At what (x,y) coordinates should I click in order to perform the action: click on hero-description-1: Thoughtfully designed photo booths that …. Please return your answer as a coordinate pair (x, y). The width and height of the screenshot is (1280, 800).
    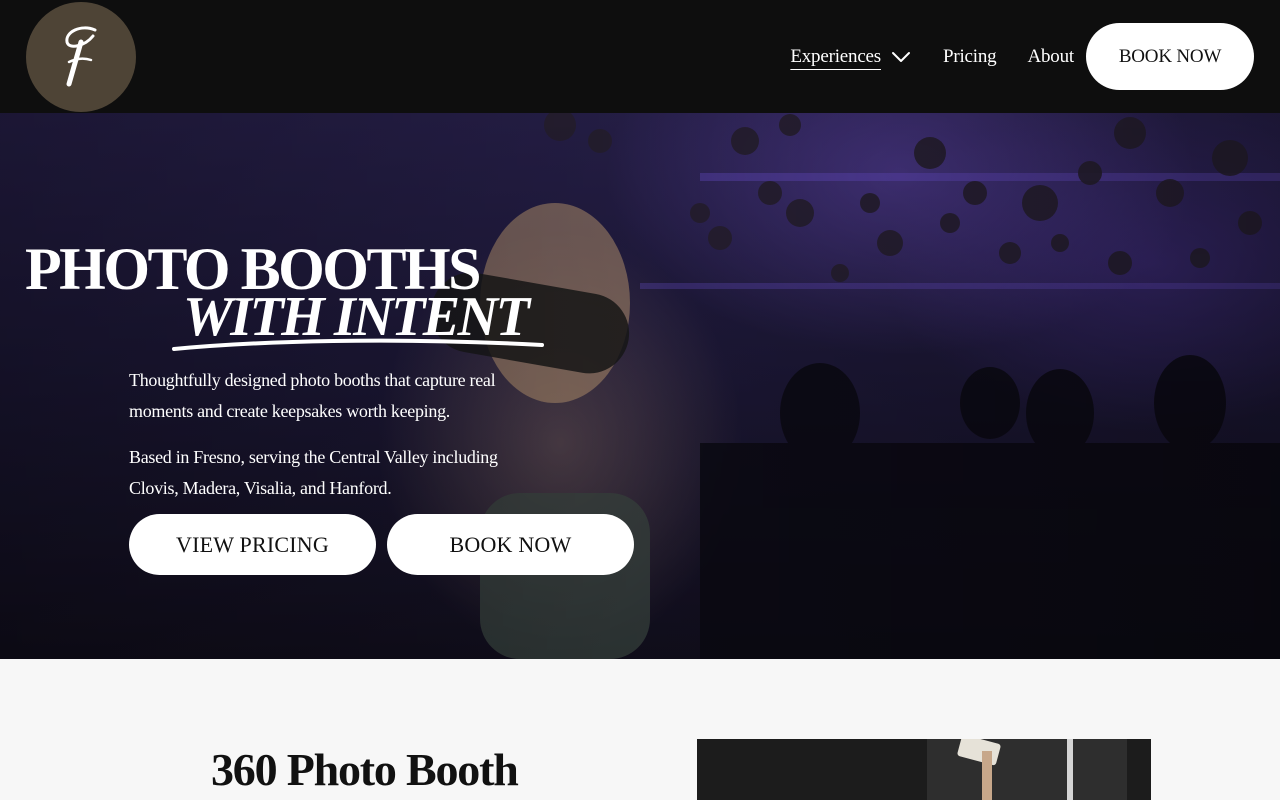
    Looking at the image, I should click on (312, 395).